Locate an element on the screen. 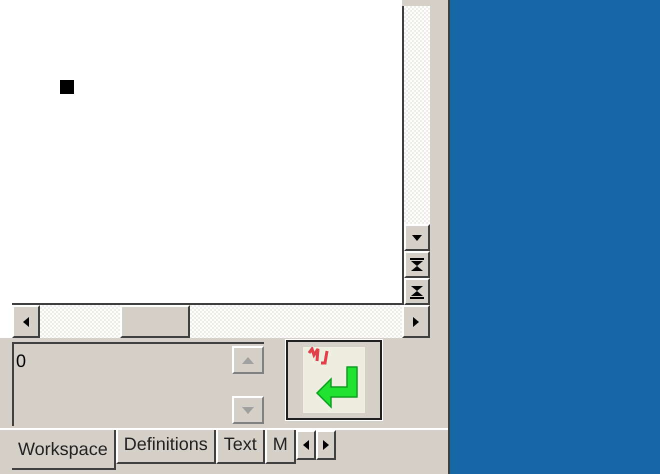 This screenshot has width=660, height=474. tab-scroll-right-button is located at coordinates (326, 445).